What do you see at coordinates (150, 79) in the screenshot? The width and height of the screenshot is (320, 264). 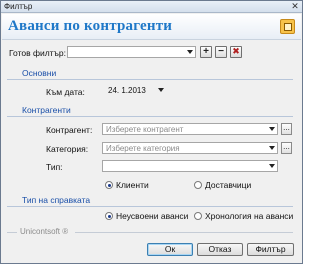 I see `section-basic-divider` at bounding box center [150, 79].